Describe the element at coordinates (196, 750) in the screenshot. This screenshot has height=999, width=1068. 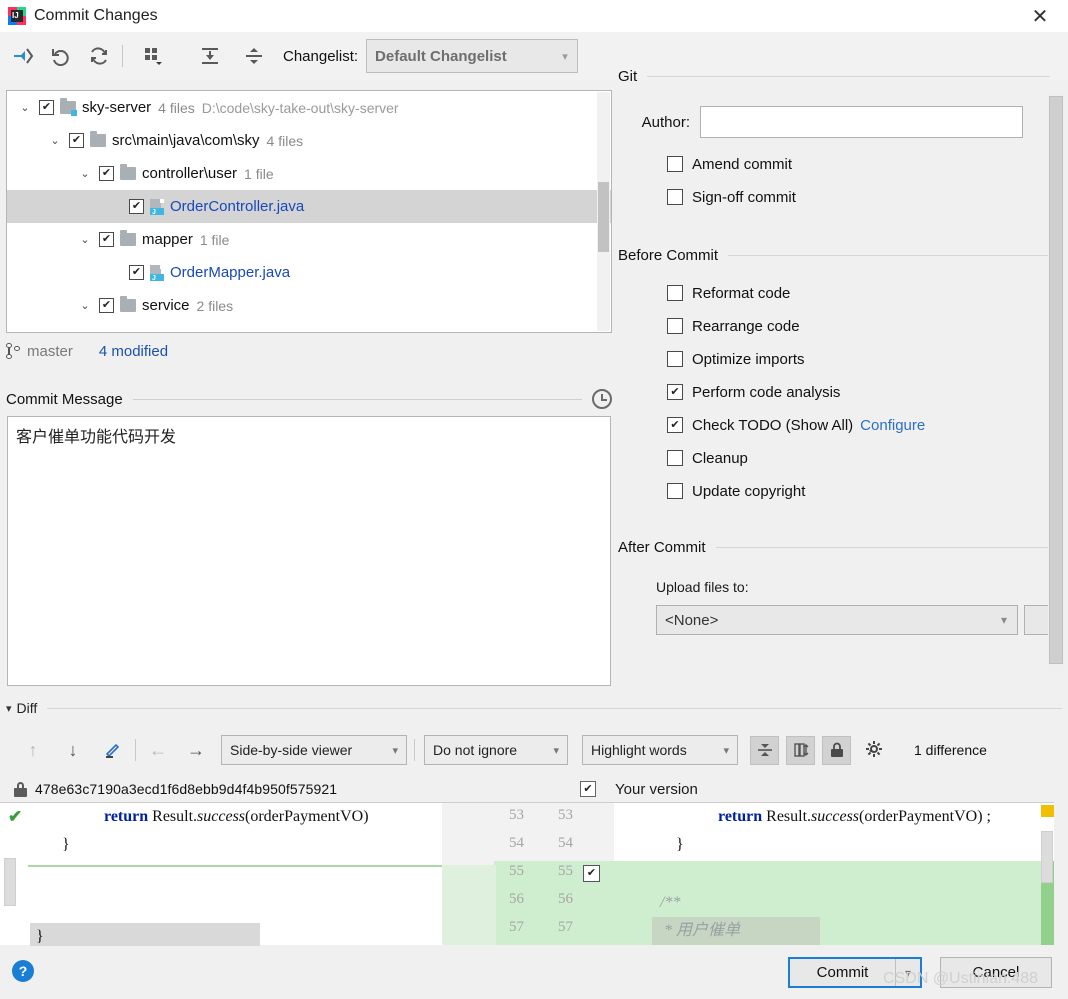
I see `next-file-icon: →` at that location.